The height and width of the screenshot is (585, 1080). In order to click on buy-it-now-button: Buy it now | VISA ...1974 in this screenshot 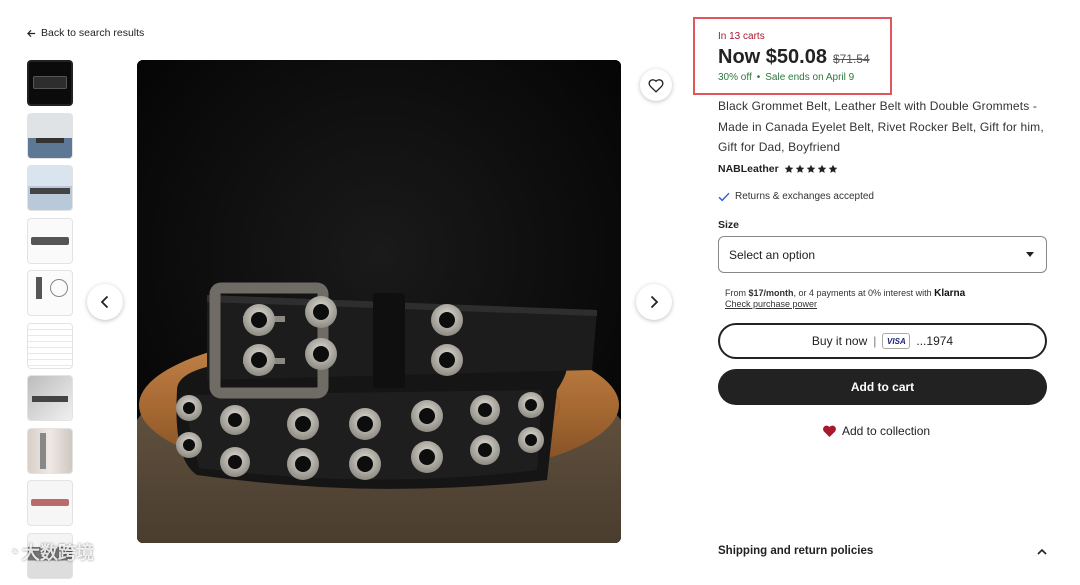, I will do `click(882, 341)`.